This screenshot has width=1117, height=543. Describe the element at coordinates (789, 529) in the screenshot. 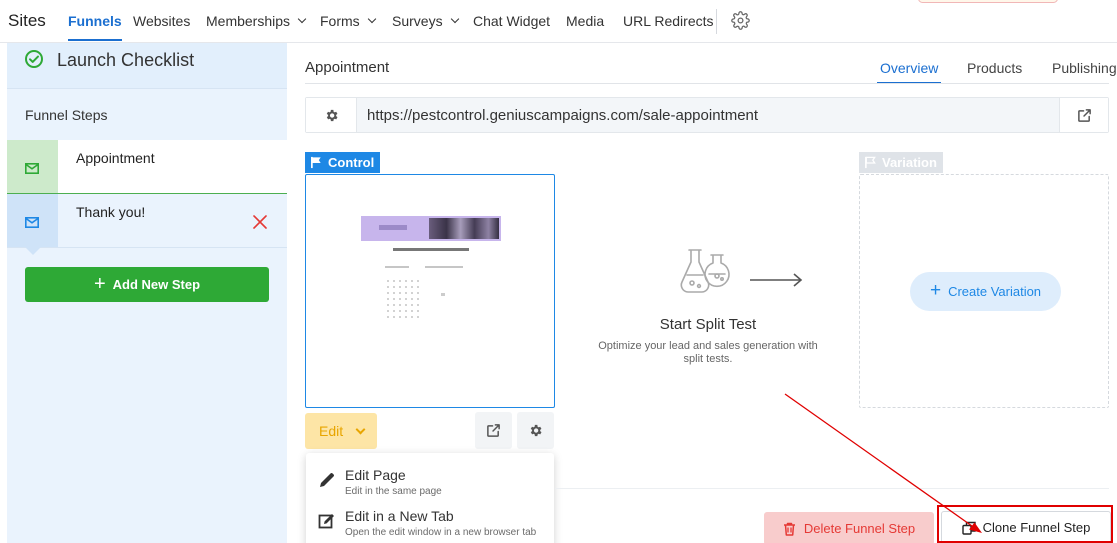

I see `trash-icon` at that location.